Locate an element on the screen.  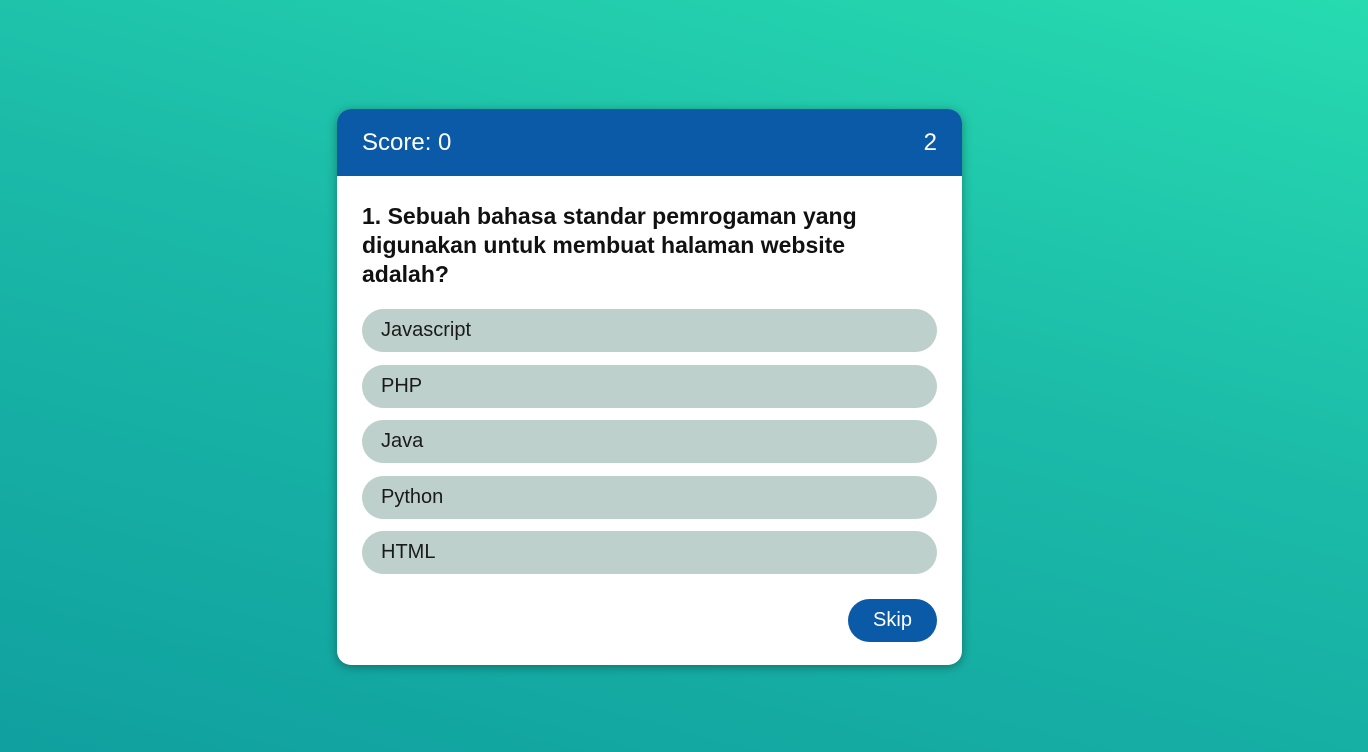
answer-option-label: PHP is located at coordinates (402, 385).